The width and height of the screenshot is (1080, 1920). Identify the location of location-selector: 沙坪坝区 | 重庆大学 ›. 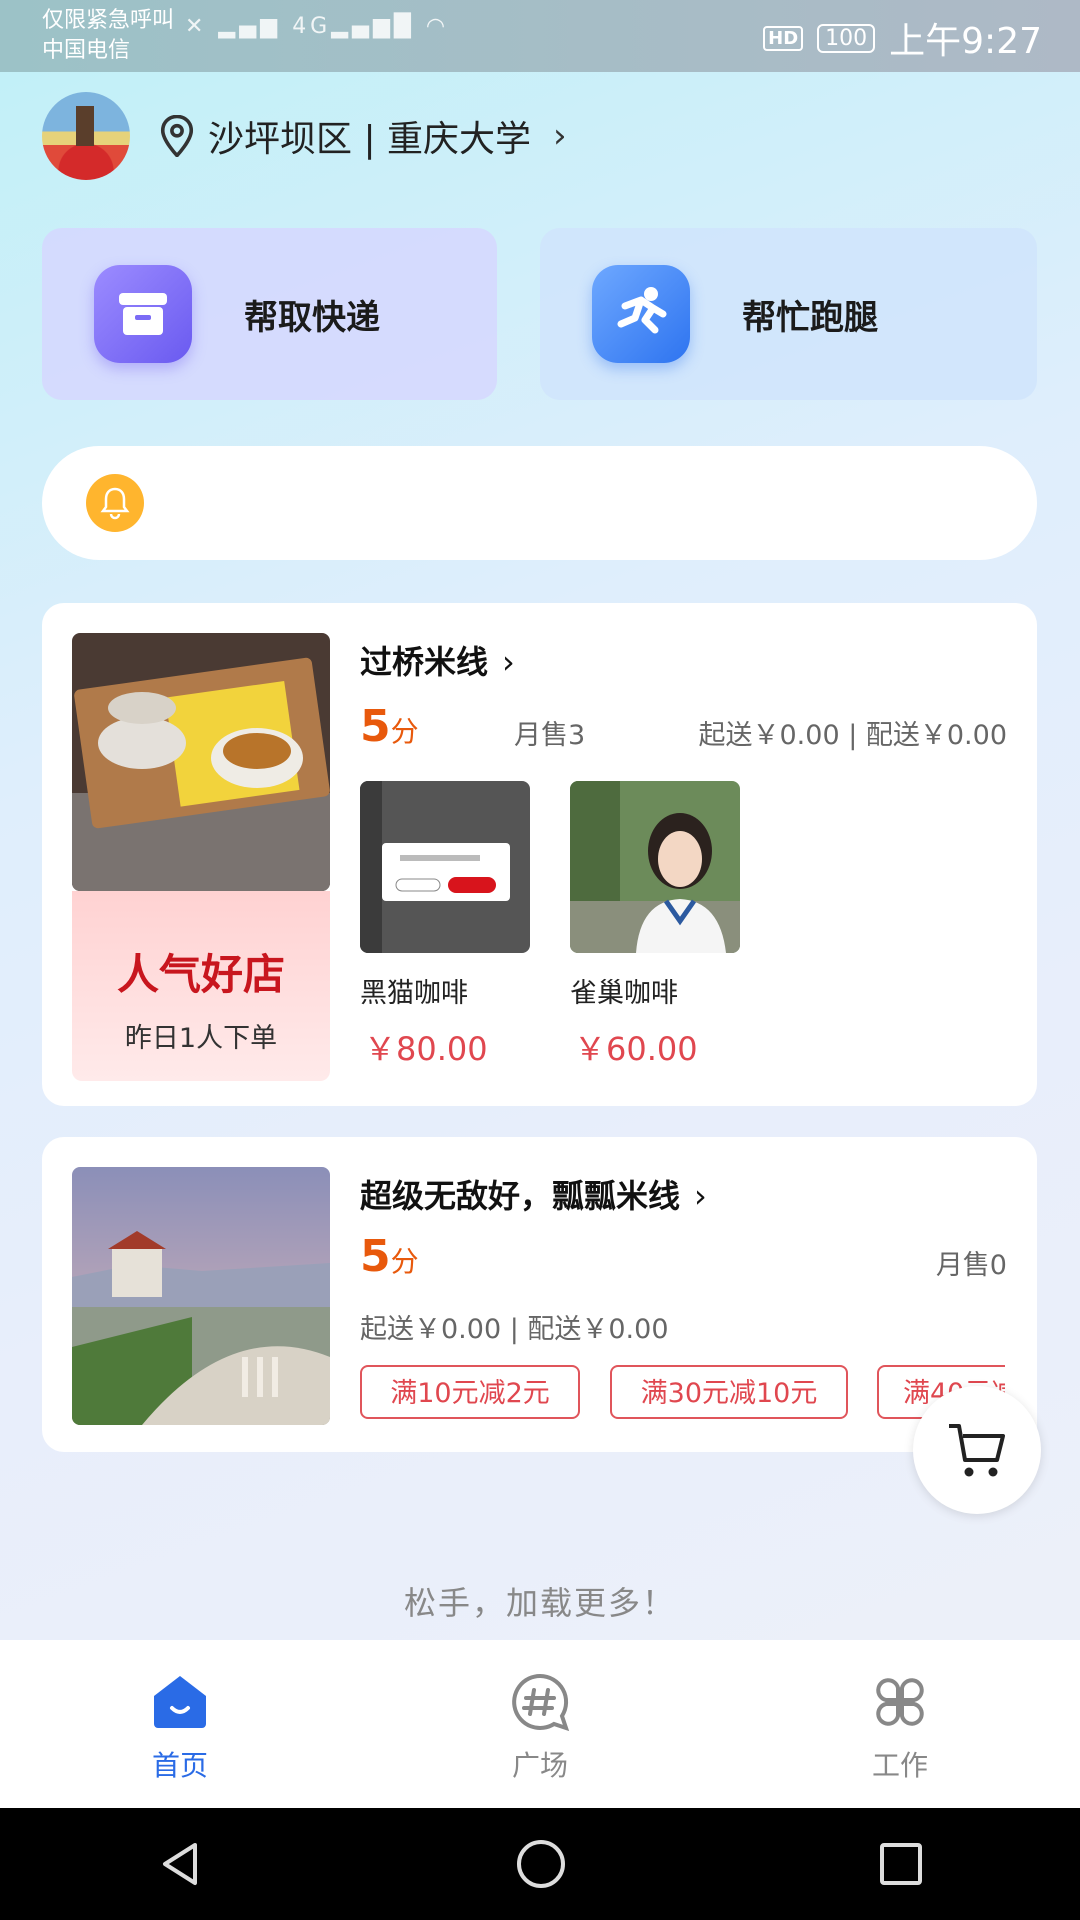
(362, 136).